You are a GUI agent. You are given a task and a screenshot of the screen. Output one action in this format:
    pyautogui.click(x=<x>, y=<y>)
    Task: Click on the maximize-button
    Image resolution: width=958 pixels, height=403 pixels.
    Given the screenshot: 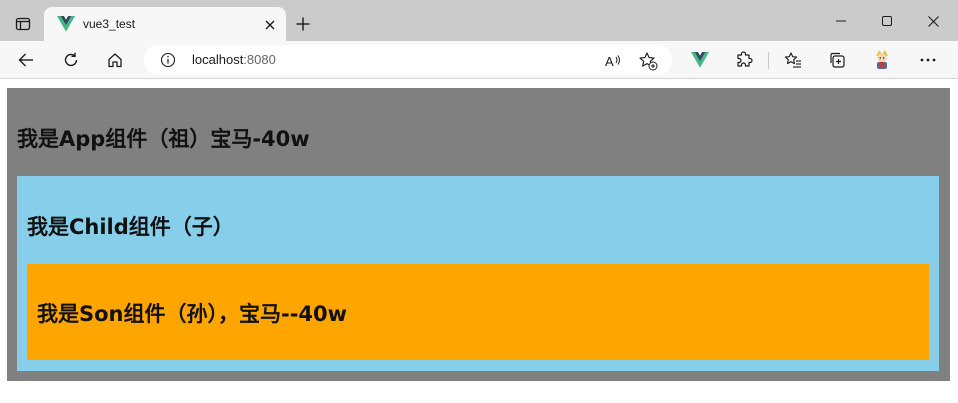 What is the action you would take?
    pyautogui.click(x=887, y=21)
    